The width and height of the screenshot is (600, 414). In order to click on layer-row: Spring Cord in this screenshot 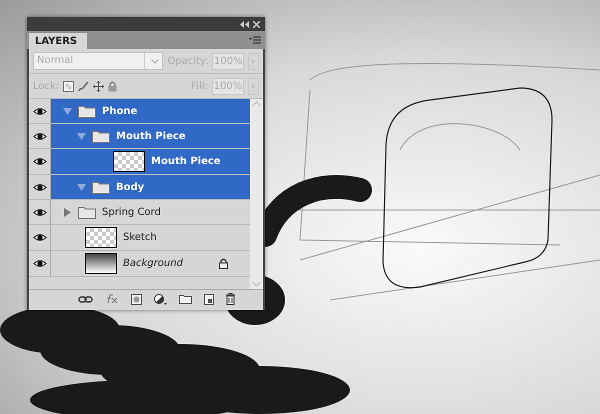, I will do `click(139, 212)`.